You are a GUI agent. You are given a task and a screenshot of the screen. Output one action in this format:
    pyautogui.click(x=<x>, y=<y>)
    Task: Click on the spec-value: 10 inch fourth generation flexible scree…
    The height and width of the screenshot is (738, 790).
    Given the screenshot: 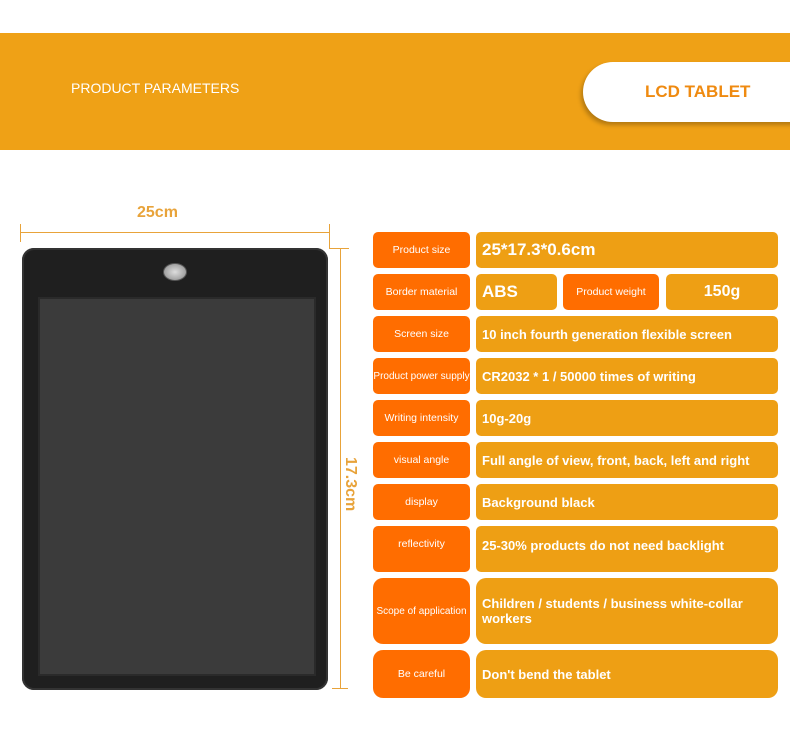 What is the action you would take?
    pyautogui.click(x=627, y=334)
    